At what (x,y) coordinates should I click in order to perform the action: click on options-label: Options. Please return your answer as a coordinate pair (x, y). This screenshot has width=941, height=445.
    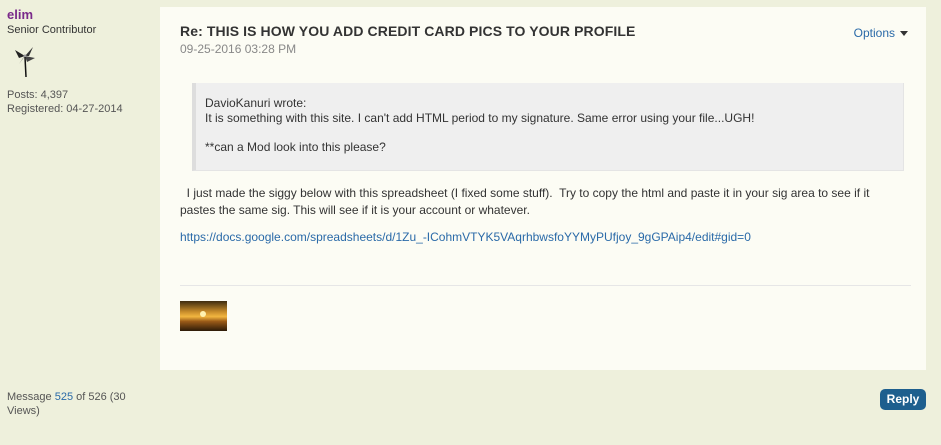
    Looking at the image, I should click on (874, 33).